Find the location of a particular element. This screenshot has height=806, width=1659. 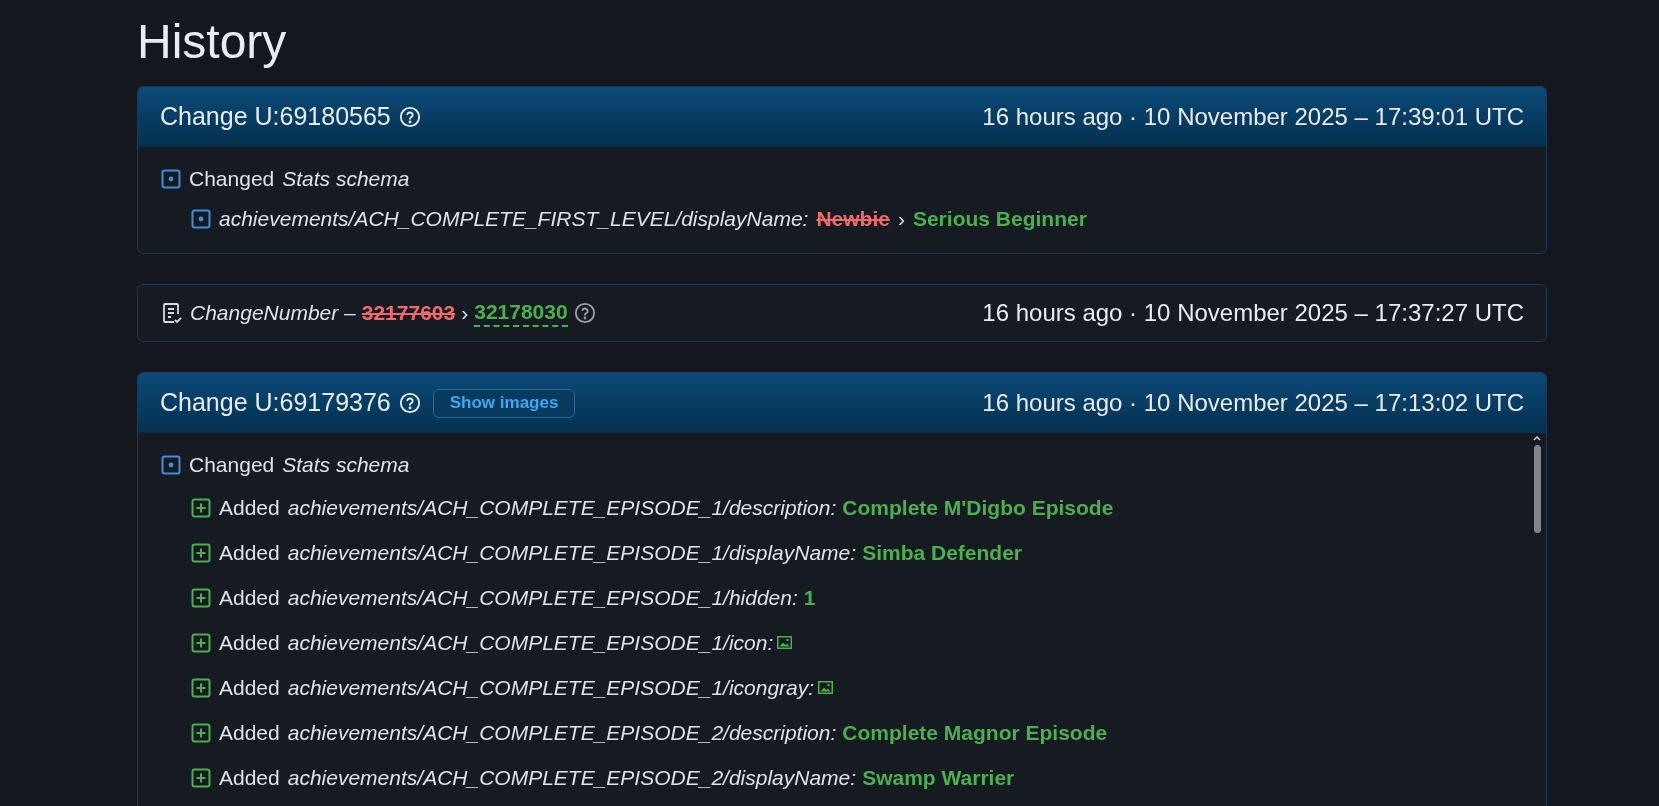

new-value: 32178030 is located at coordinates (521, 313).